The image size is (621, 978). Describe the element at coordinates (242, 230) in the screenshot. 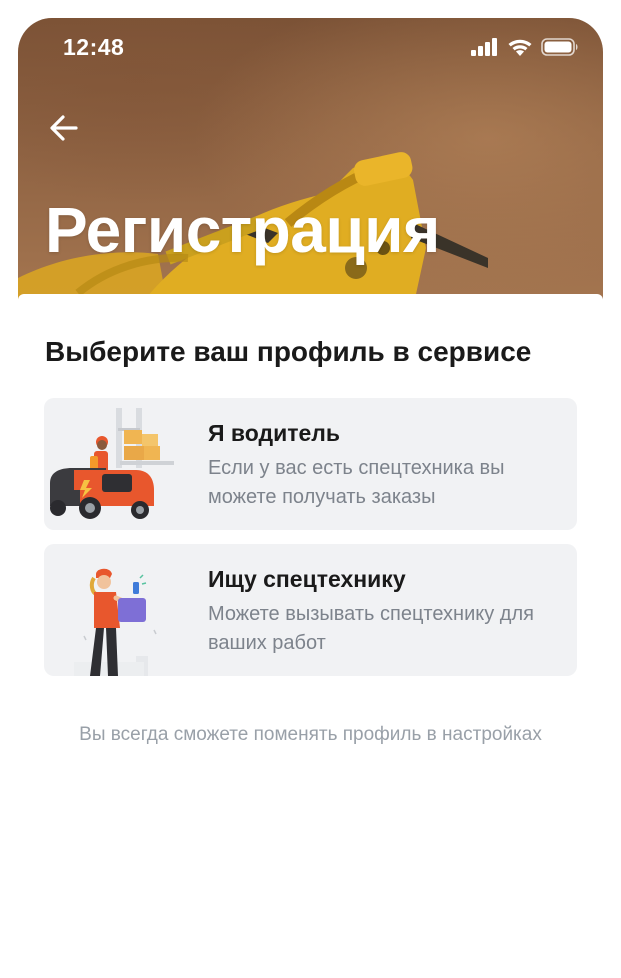

I see `page-title: Регистрация` at that location.